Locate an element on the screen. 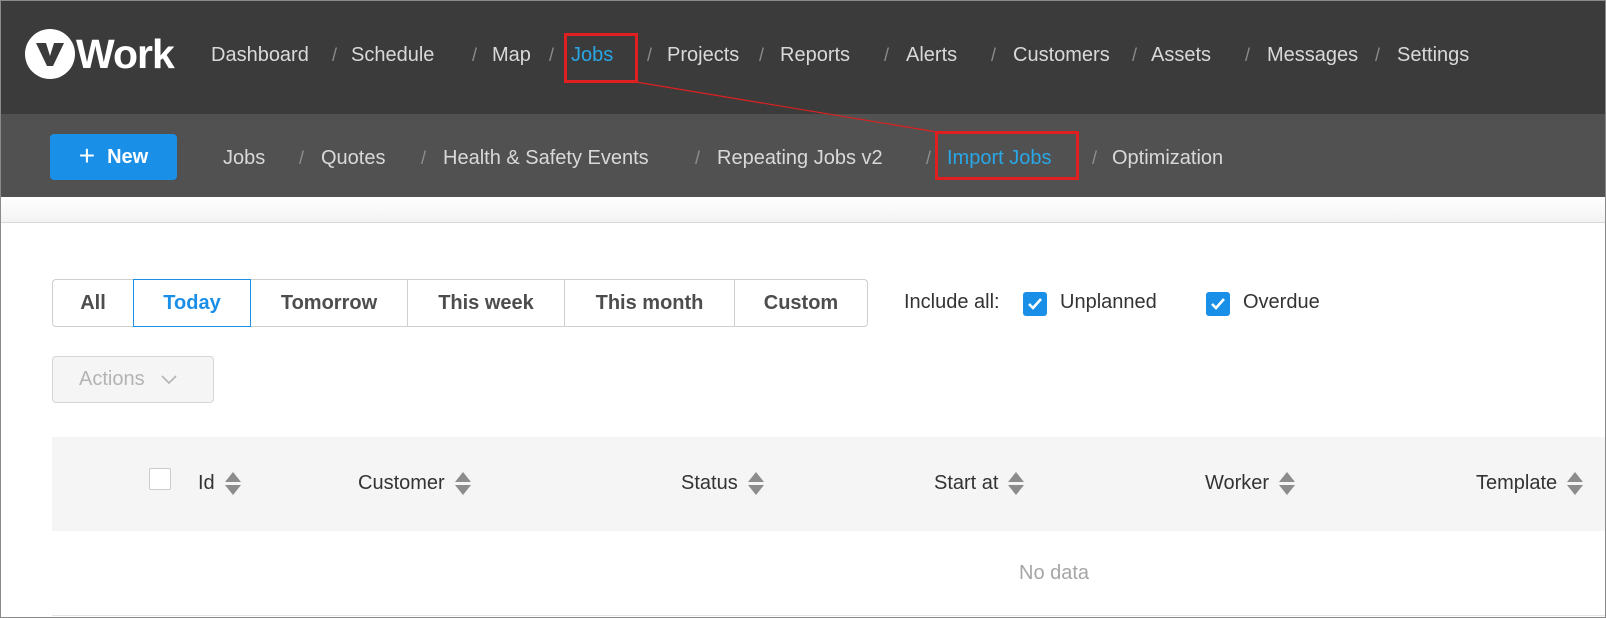  filter-today: Today is located at coordinates (192, 303).